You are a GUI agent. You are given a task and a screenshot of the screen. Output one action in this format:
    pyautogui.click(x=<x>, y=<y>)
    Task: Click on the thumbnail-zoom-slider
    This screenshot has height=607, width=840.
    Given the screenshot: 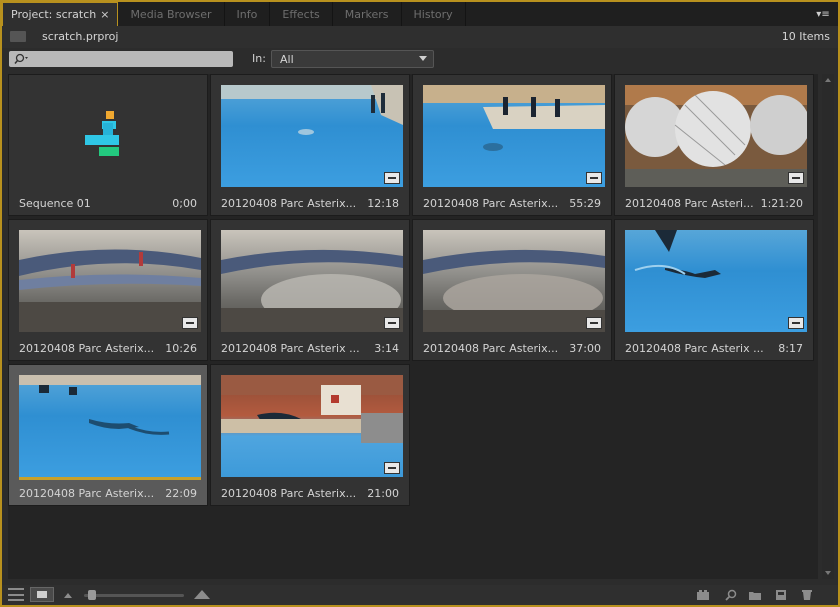 What is the action you would take?
    pyautogui.click(x=134, y=595)
    